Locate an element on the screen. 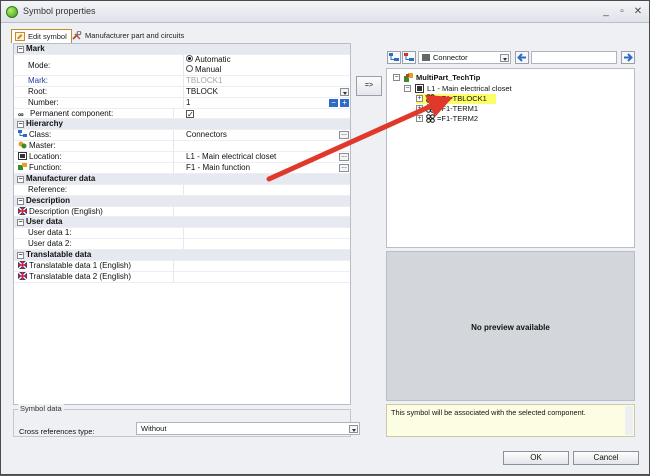  edit-symbol-icon is located at coordinates (20, 36).